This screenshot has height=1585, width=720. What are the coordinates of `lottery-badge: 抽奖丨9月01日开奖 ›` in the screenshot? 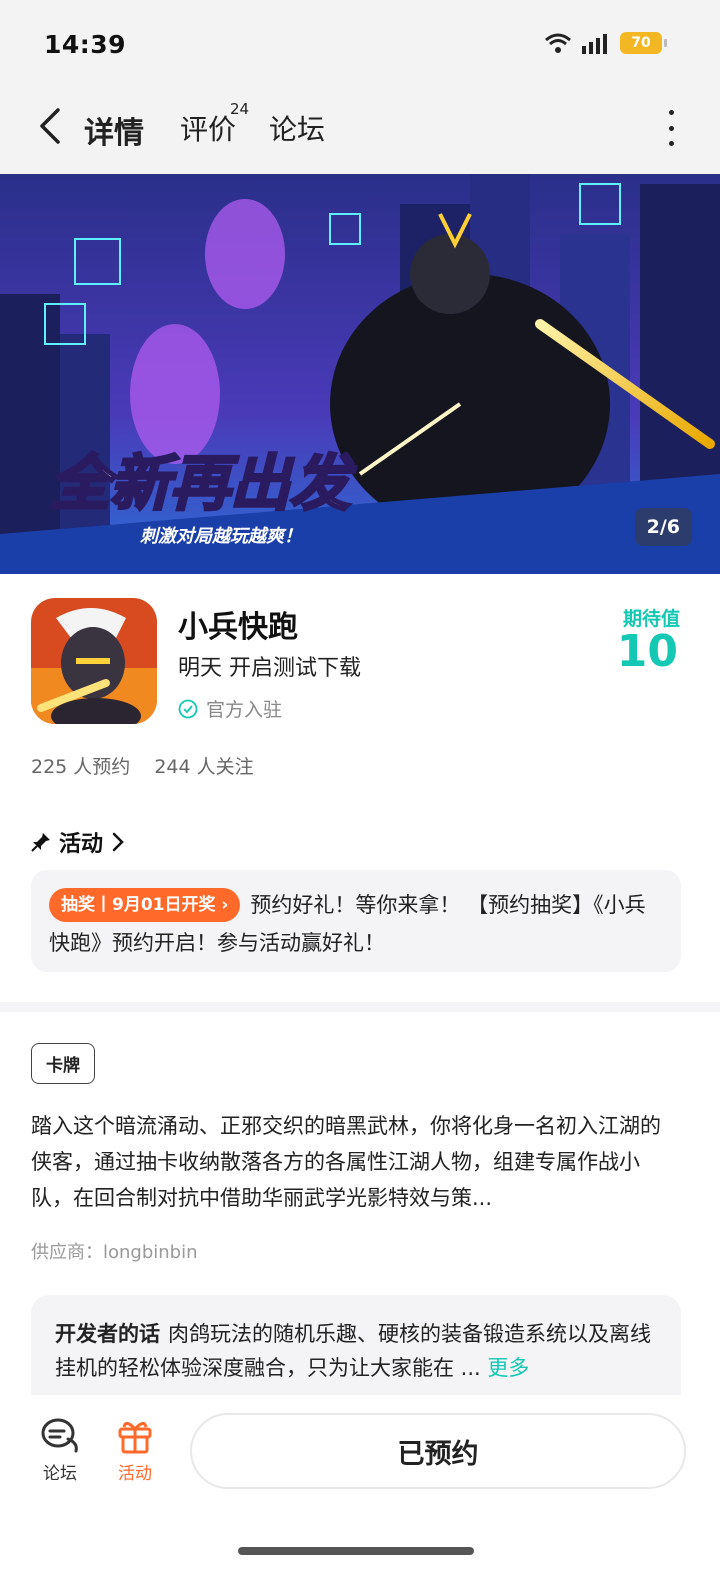 It's located at (145, 905).